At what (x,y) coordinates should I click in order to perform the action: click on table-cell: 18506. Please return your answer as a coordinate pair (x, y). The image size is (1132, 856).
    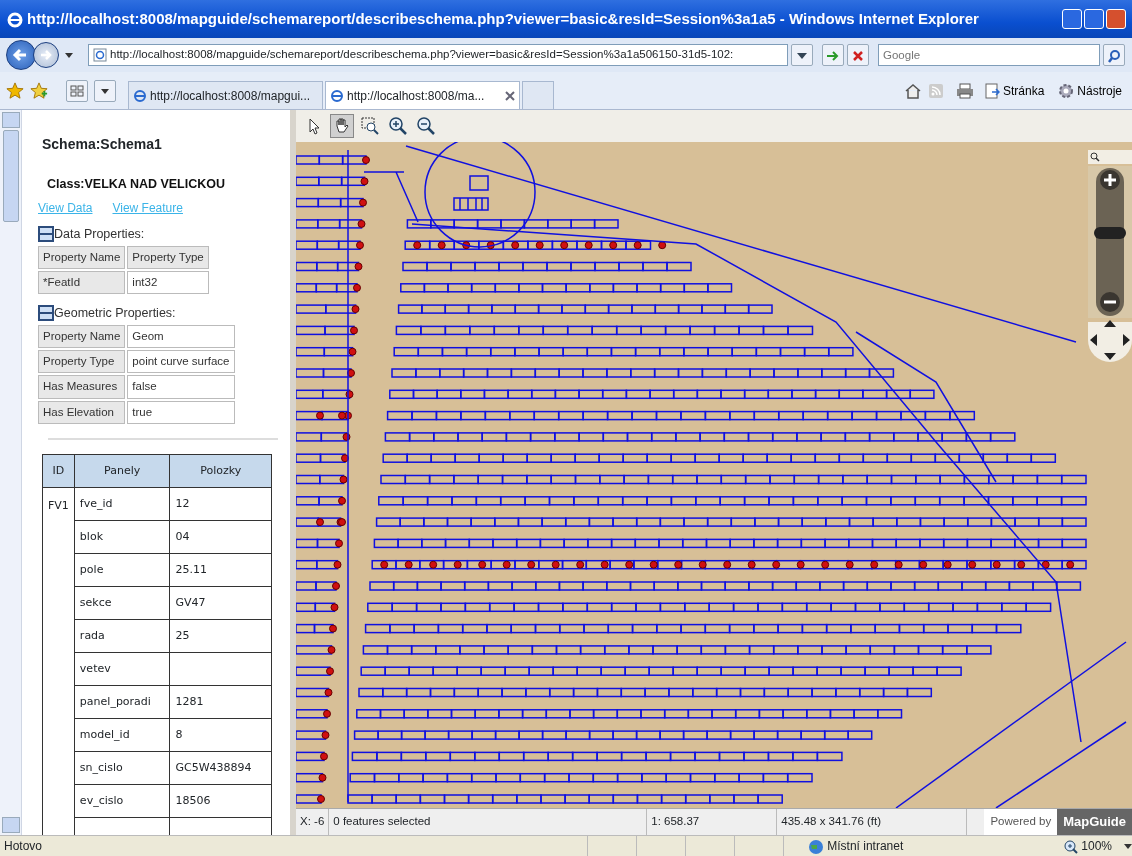
    Looking at the image, I should click on (221, 801).